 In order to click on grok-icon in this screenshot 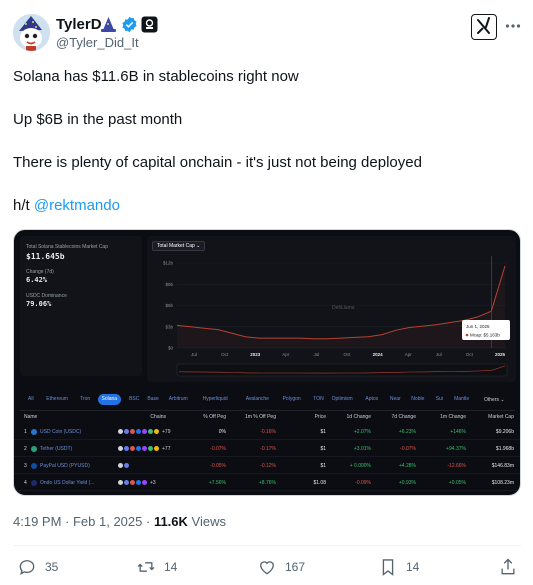, I will do `click(484, 27)`.